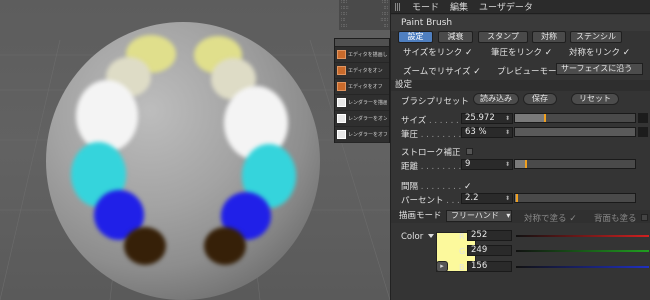  I want to click on percent-slider, so click(575, 198).